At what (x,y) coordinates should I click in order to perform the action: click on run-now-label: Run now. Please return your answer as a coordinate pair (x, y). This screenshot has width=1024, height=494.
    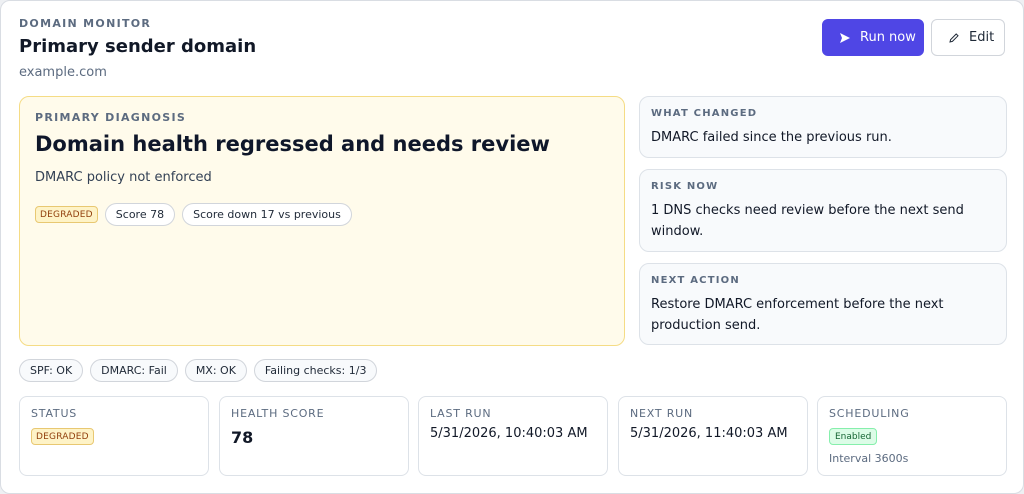
    Looking at the image, I should click on (888, 37).